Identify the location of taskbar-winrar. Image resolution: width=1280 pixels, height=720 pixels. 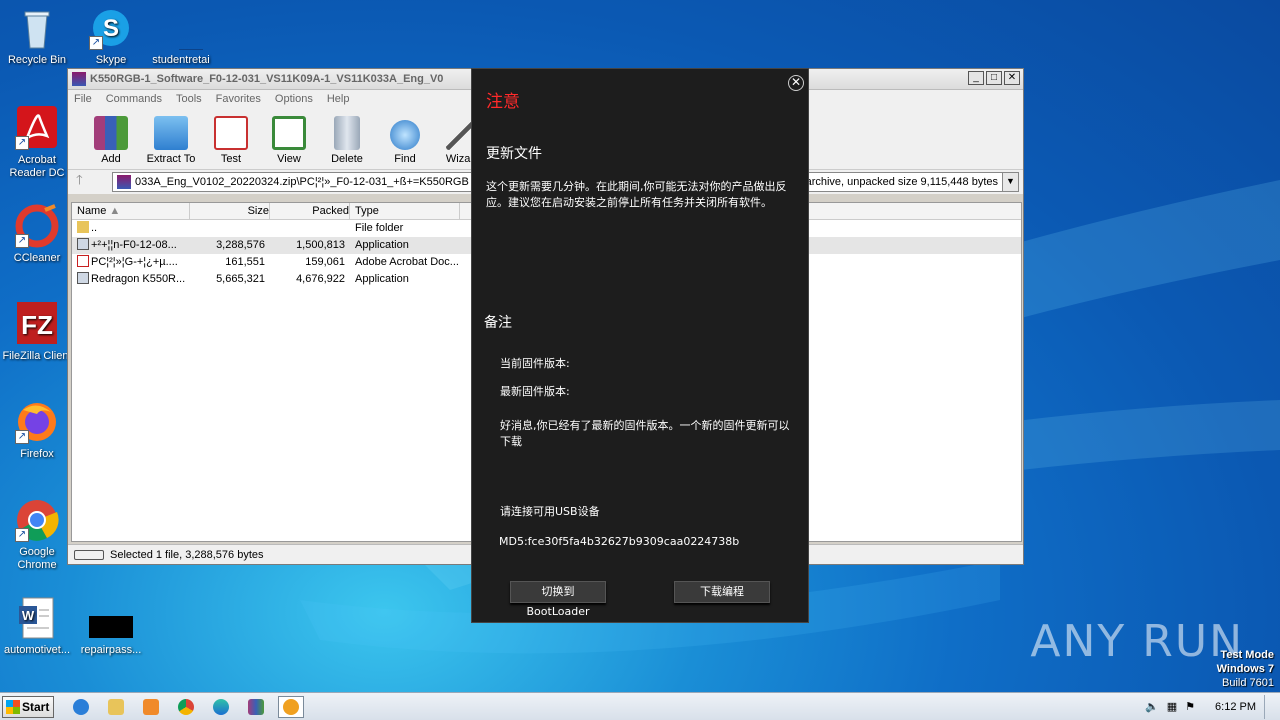
(256, 707).